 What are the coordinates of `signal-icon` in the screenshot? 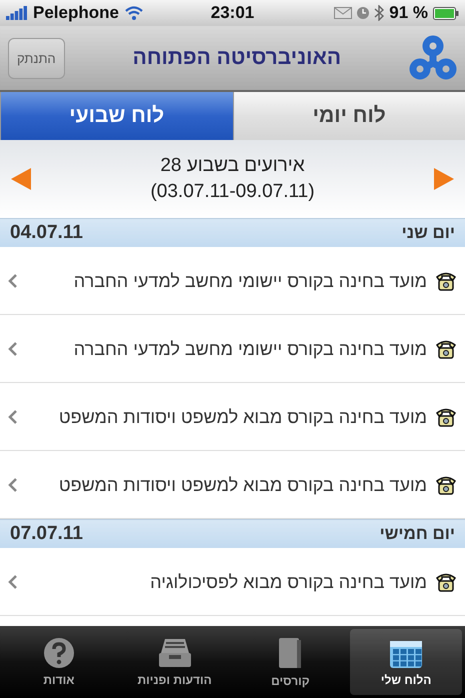 It's located at (17, 13).